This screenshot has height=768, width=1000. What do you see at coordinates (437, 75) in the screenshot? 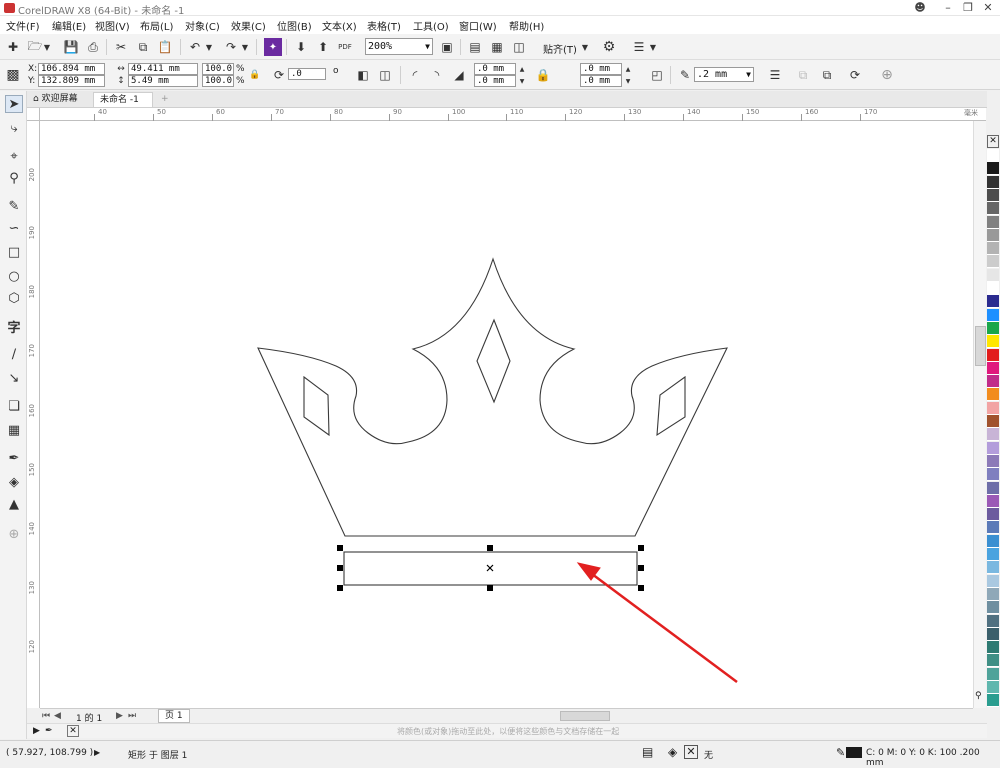
I see `scalloped-corner-icon: ◝` at bounding box center [437, 75].